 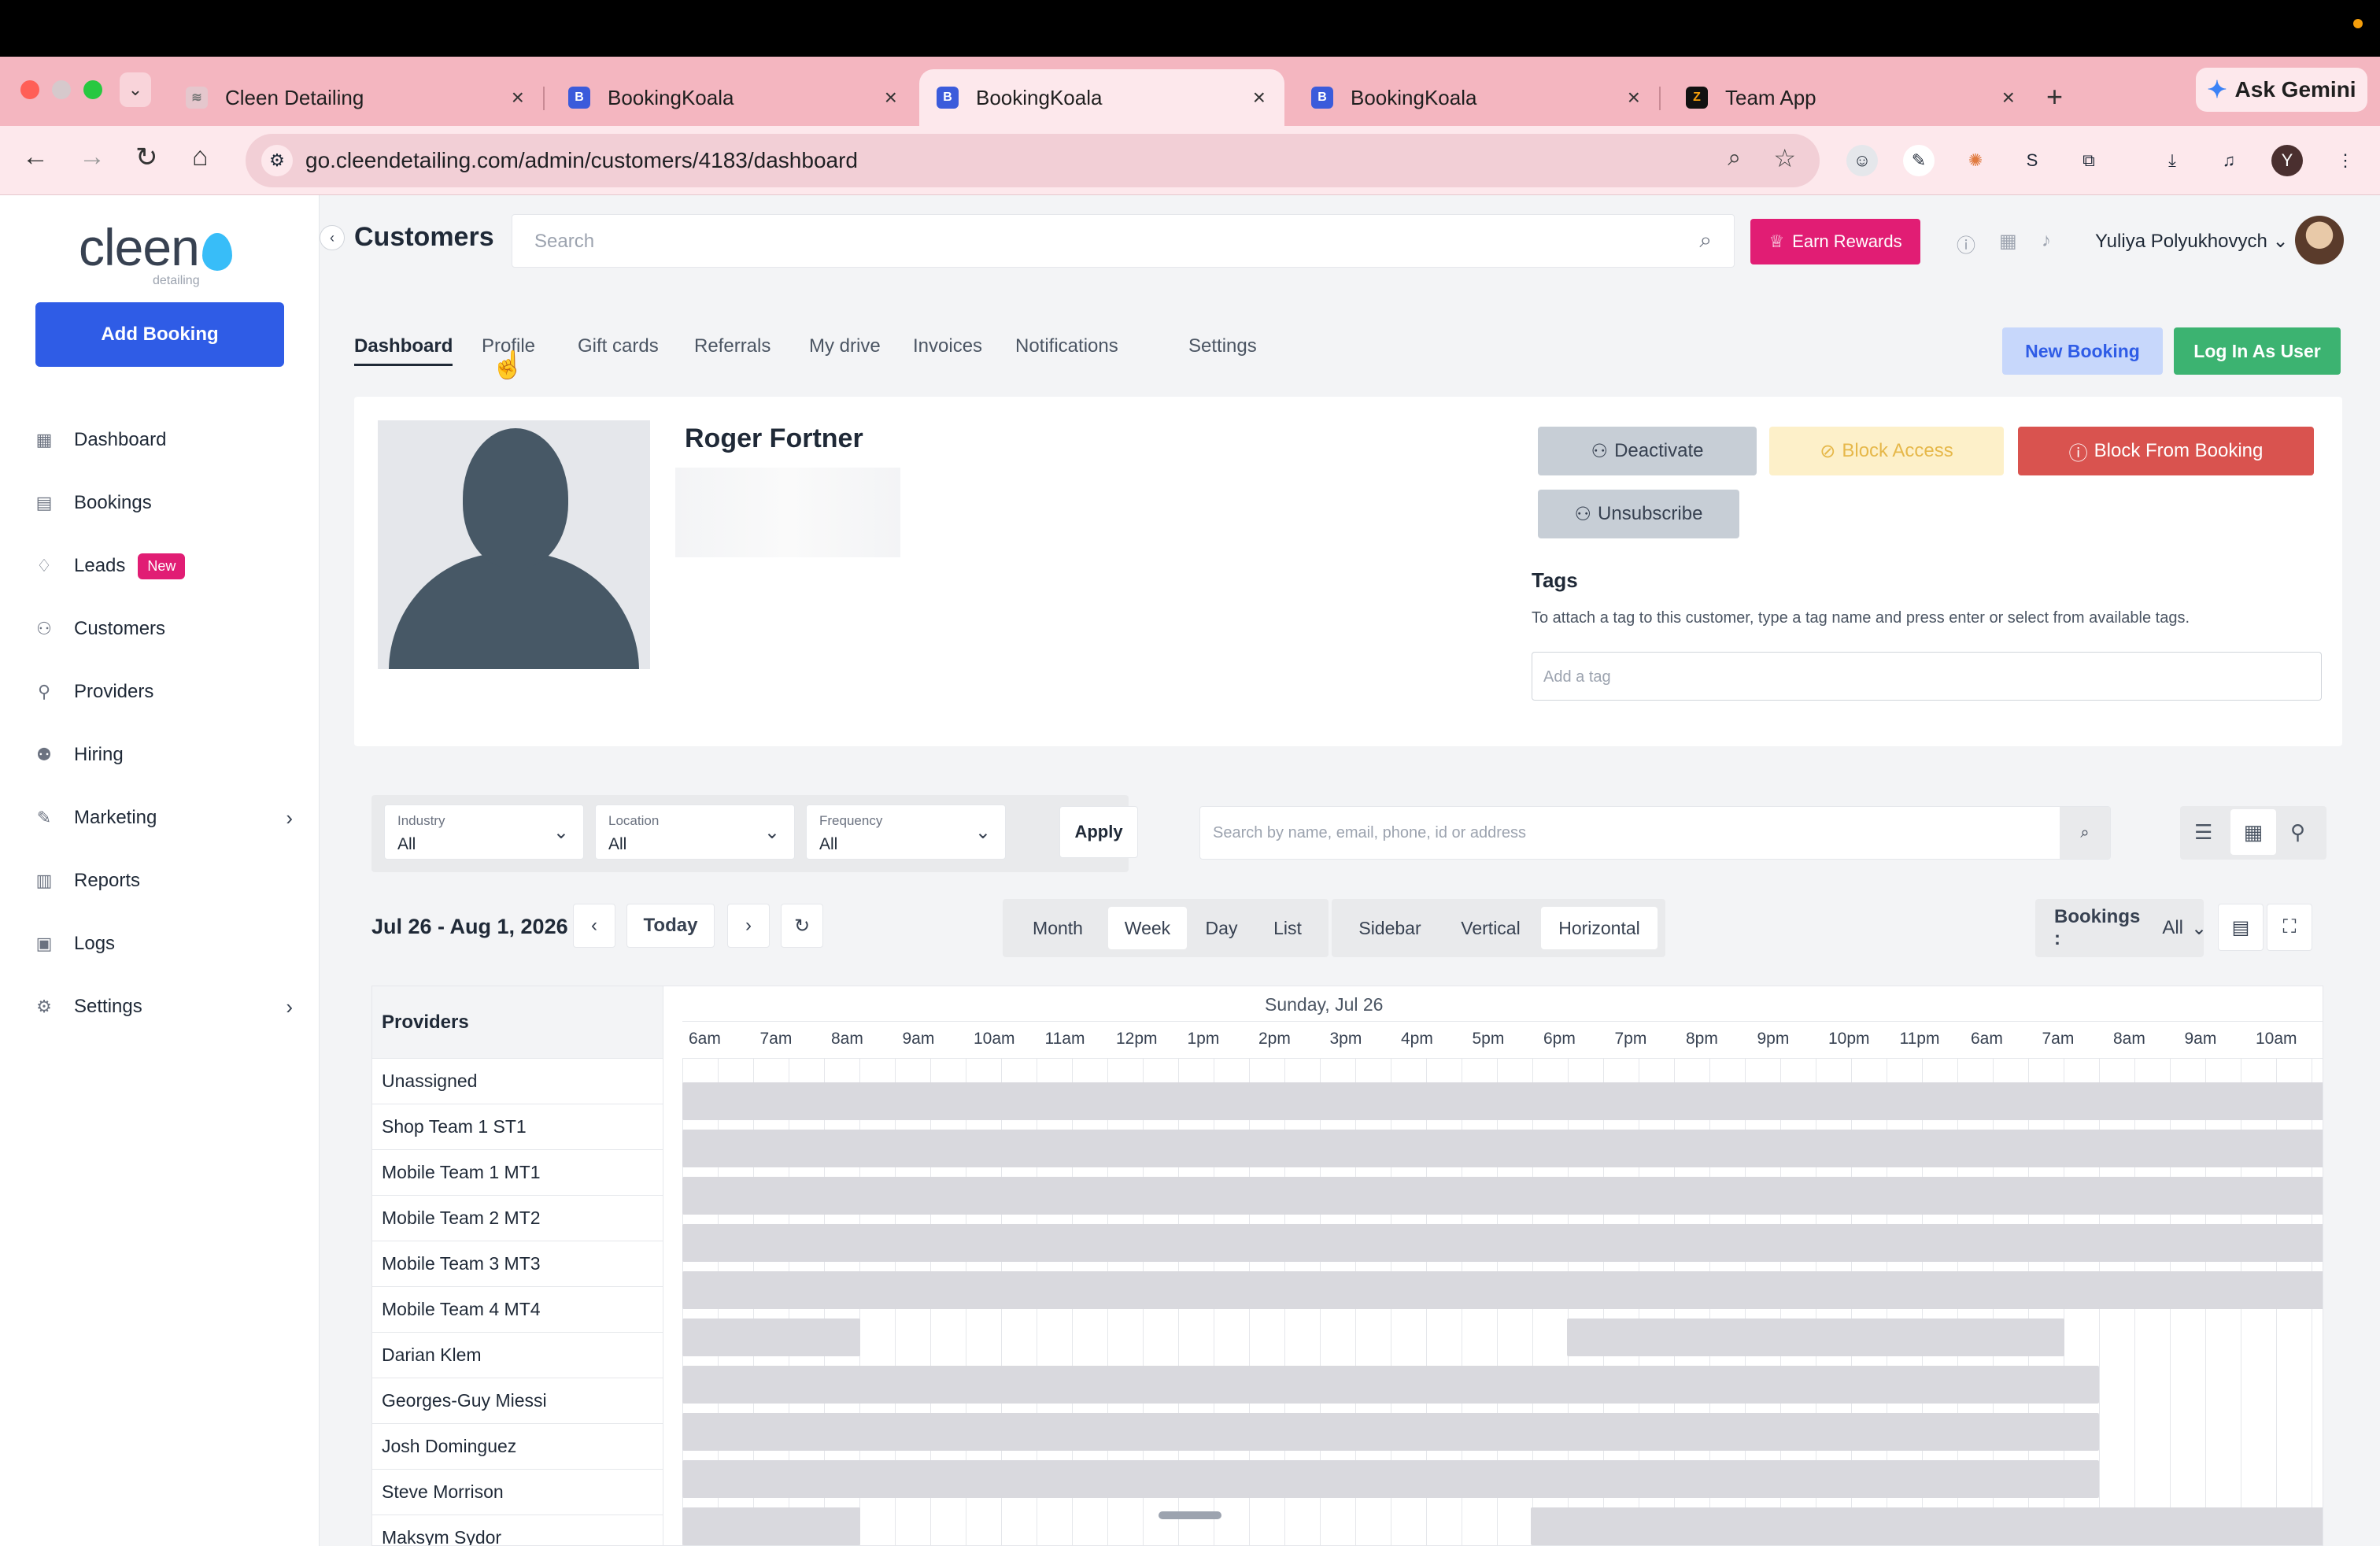 What do you see at coordinates (163, 629) in the screenshot?
I see `sidebar-item-customers: ⚇ Customers` at bounding box center [163, 629].